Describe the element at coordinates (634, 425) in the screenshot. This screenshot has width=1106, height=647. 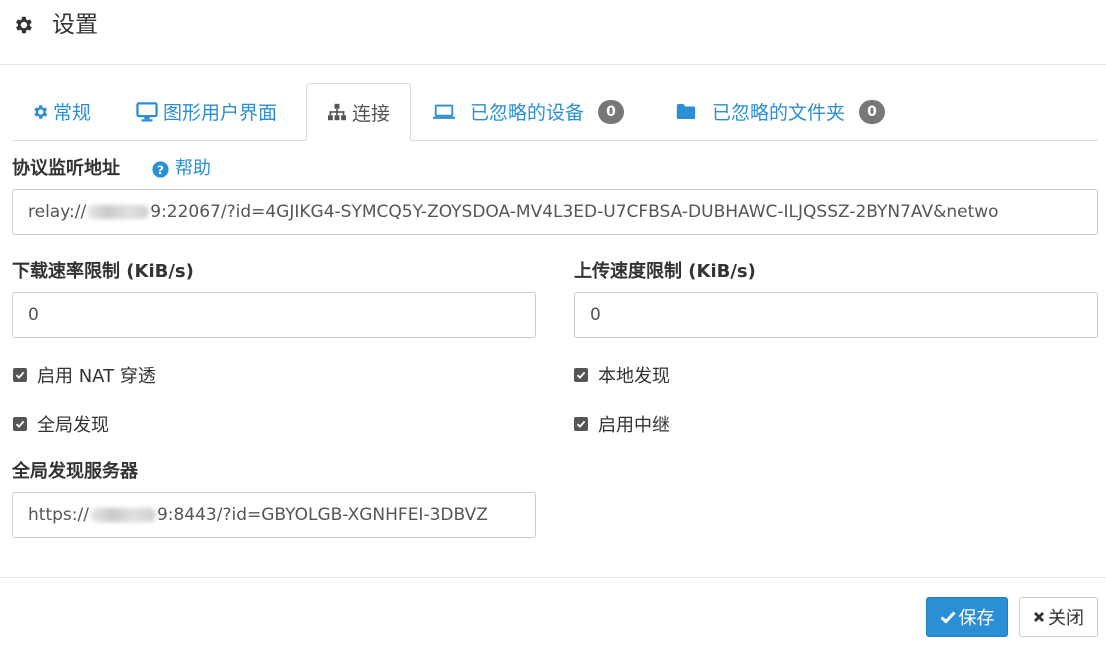
I see `checkbox-label: 启用中继` at that location.